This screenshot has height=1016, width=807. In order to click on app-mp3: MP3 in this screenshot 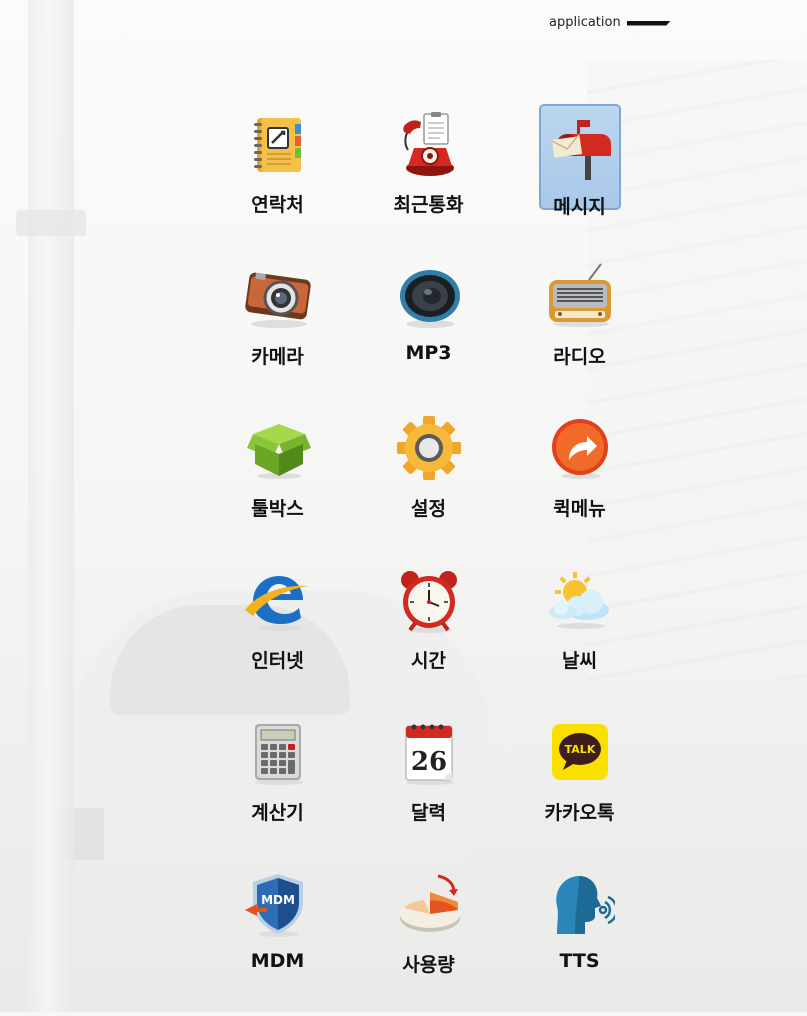, I will do `click(428, 332)`.